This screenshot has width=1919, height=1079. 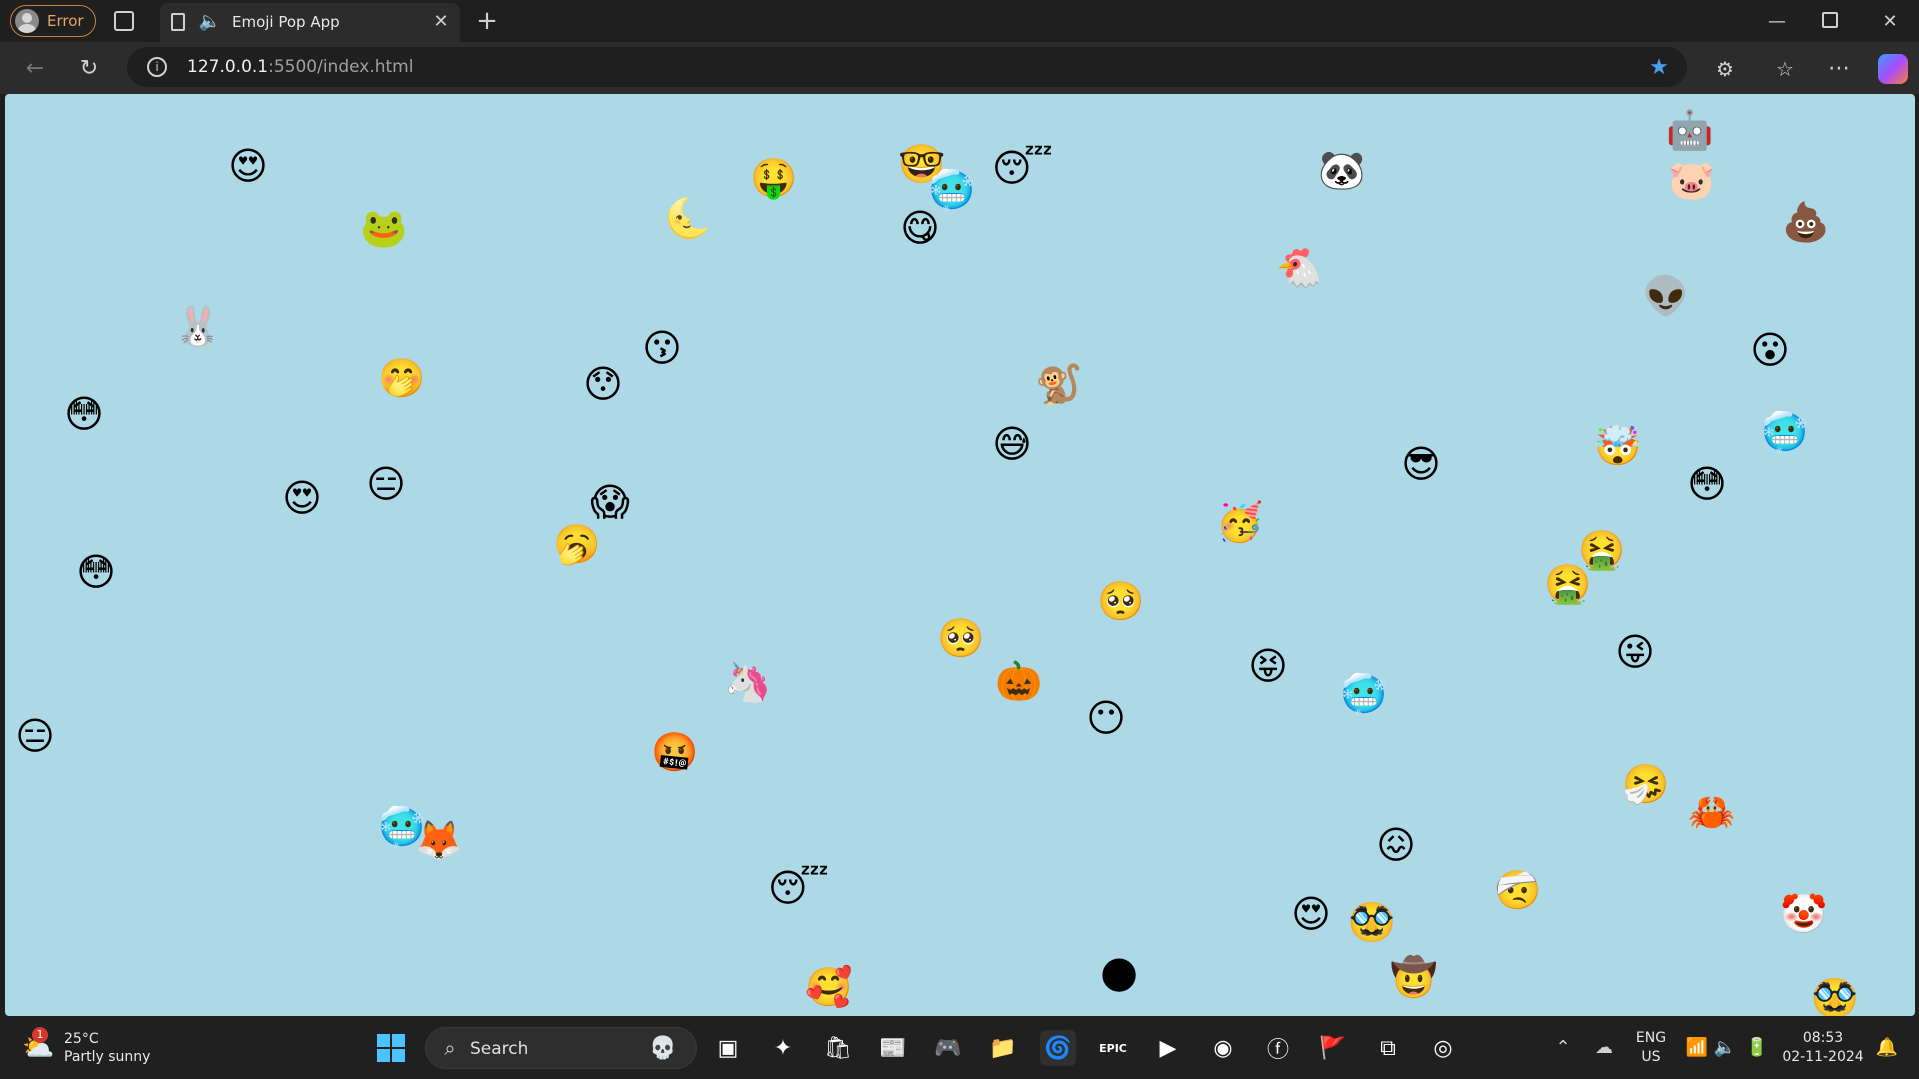 I want to click on edge-icon: 🌀, so click(x=1058, y=1048).